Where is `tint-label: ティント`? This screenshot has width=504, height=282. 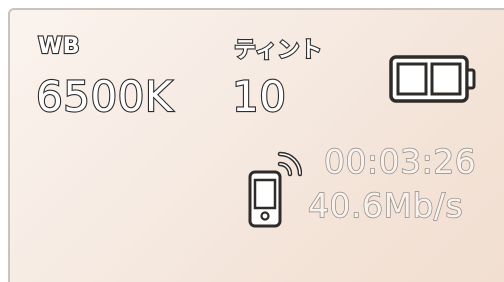 tint-label: ティント is located at coordinates (278, 50).